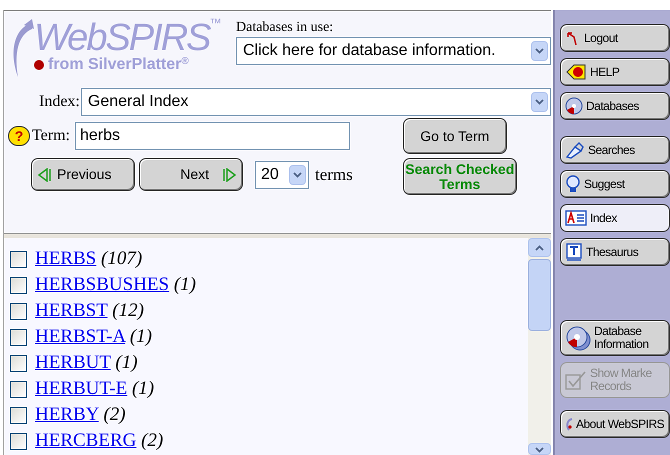  Describe the element at coordinates (191, 174) in the screenshot. I see `next-button: Next` at that location.